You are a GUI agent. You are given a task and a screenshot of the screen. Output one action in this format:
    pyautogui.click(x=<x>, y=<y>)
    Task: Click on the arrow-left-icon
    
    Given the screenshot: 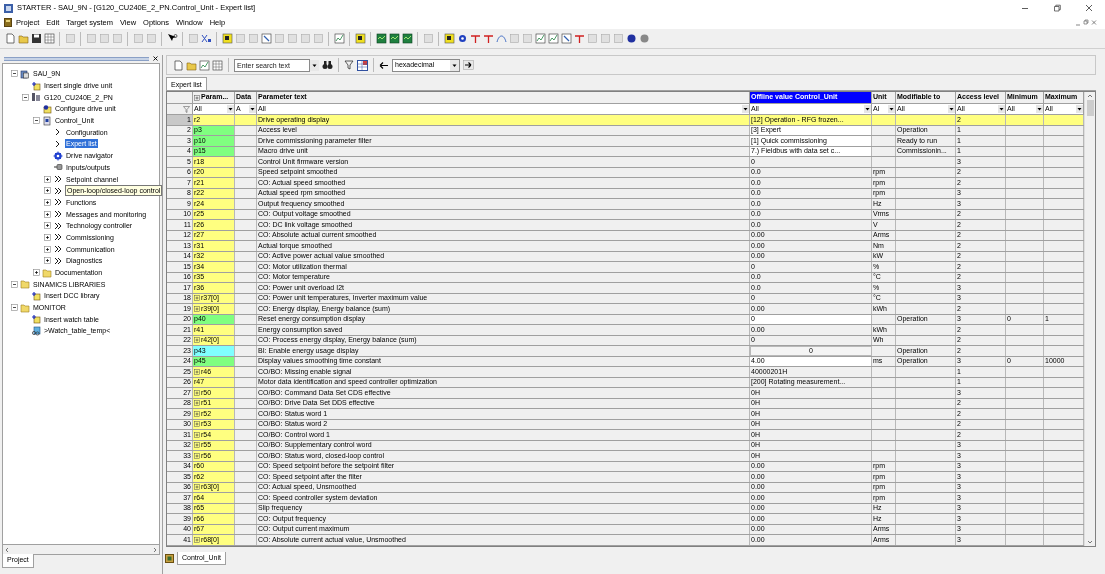 What is the action you would take?
    pyautogui.click(x=384, y=65)
    